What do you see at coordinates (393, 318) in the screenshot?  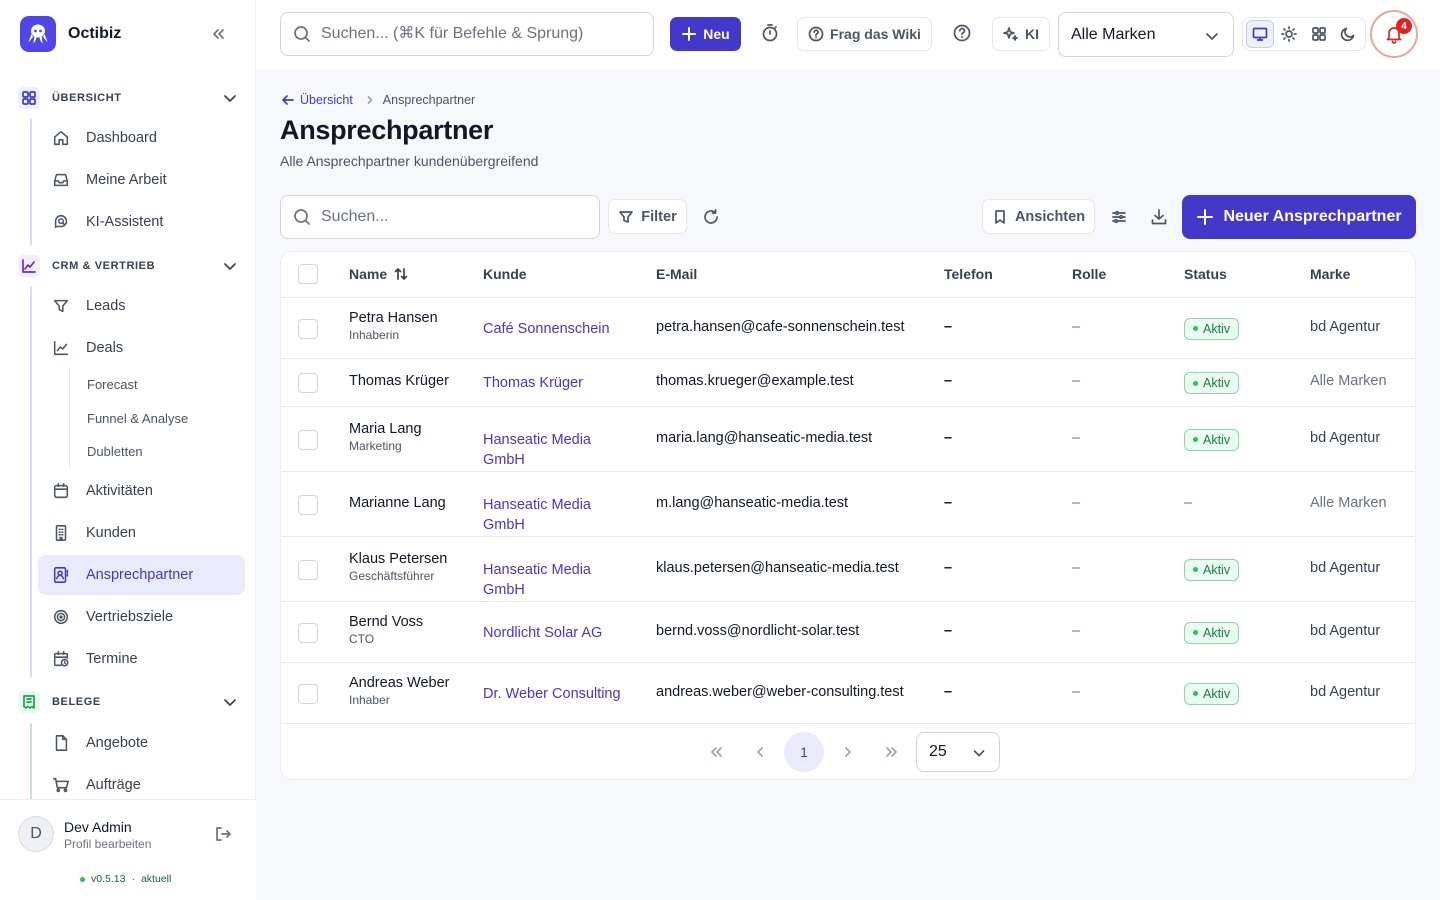 I see `contact-name: Petra Hansen` at bounding box center [393, 318].